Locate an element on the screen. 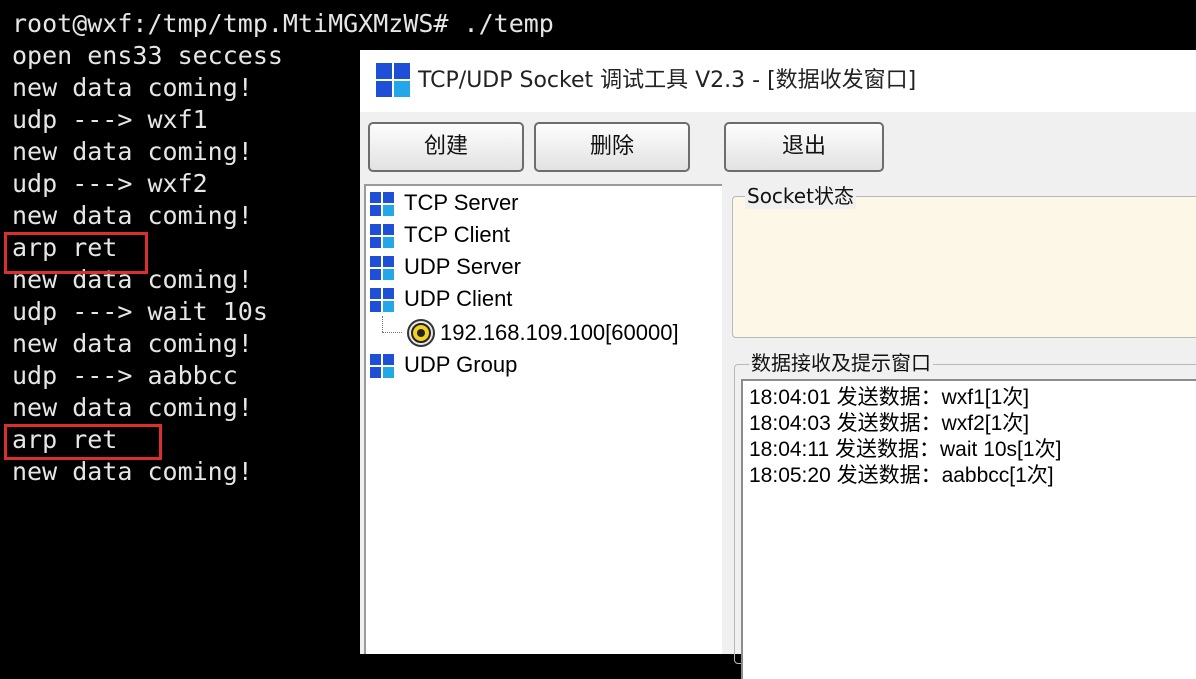 The height and width of the screenshot is (679, 1196). terminal-line: udp ---> wxf1 is located at coordinates (110, 119).